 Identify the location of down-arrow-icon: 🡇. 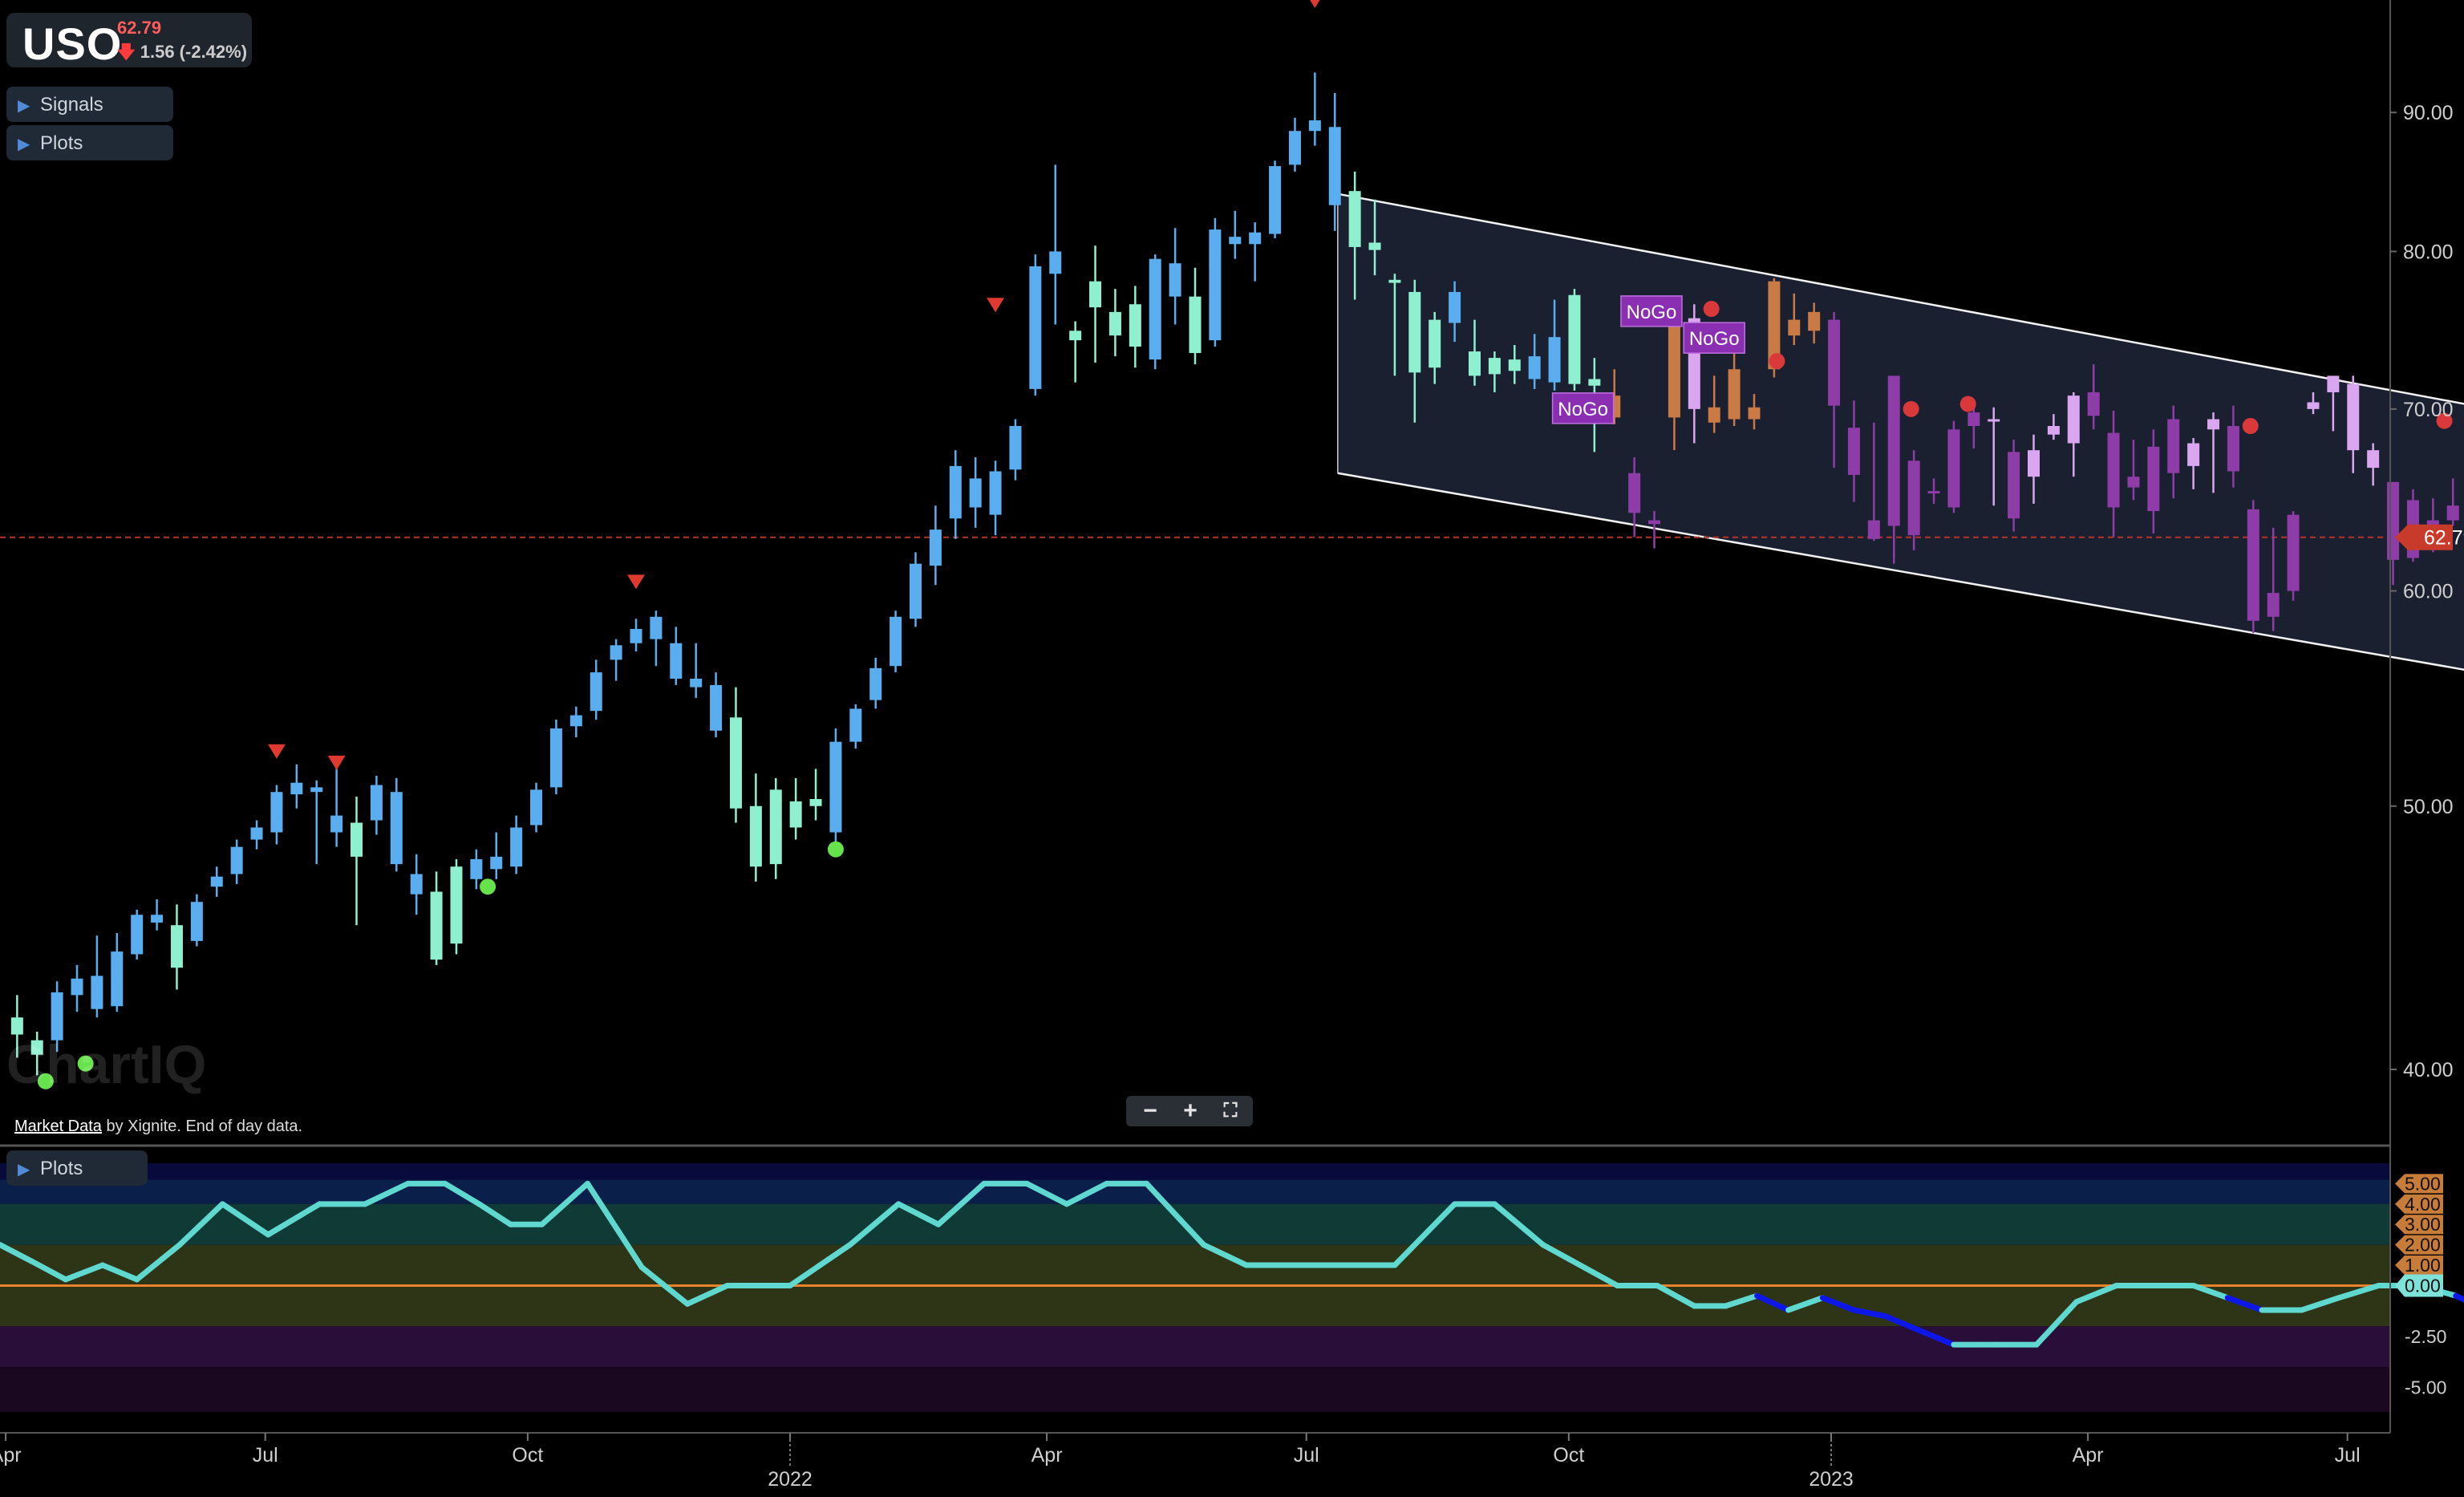
(127, 52).